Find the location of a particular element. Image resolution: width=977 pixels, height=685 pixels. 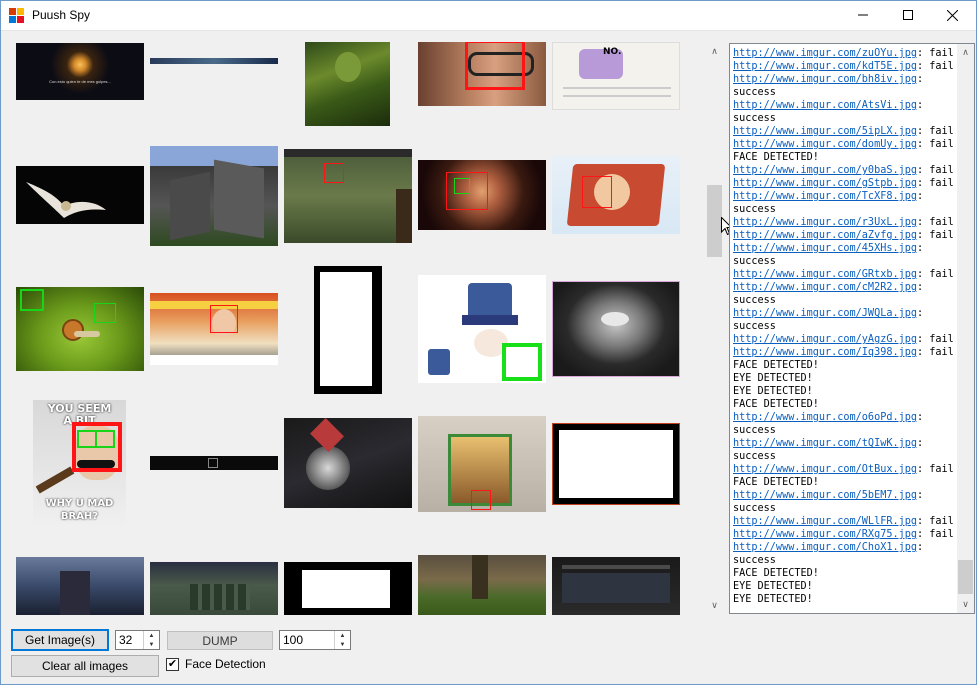

log-scroll-thumb is located at coordinates (965, 577).